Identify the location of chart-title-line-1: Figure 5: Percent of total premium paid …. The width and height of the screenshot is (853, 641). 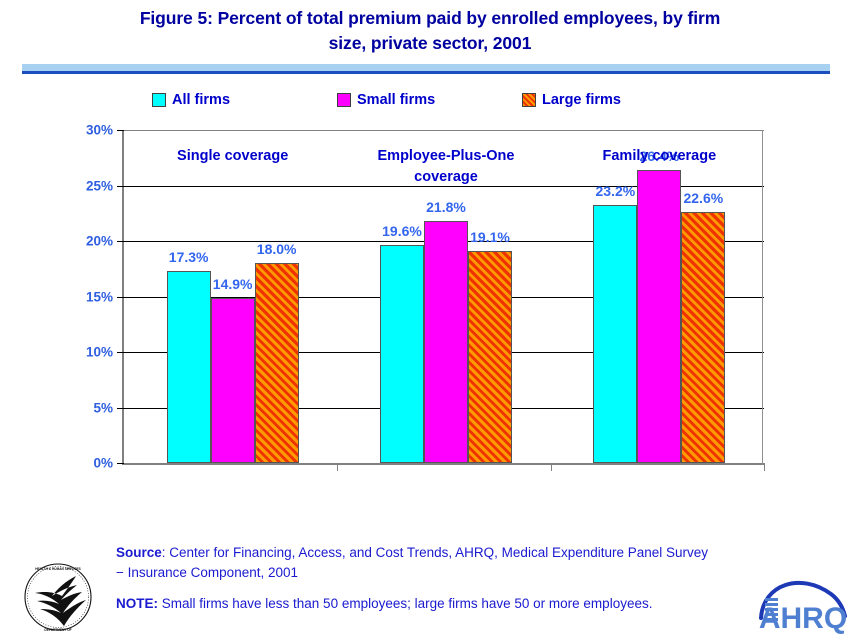
(430, 18).